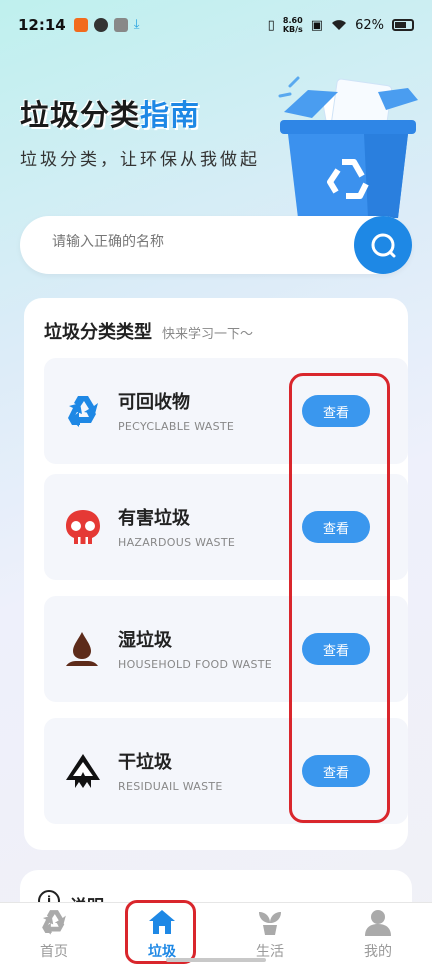 Image resolution: width=432 pixels, height=964 pixels. Describe the element at coordinates (82, 649) in the screenshot. I see `drop-icon` at that location.